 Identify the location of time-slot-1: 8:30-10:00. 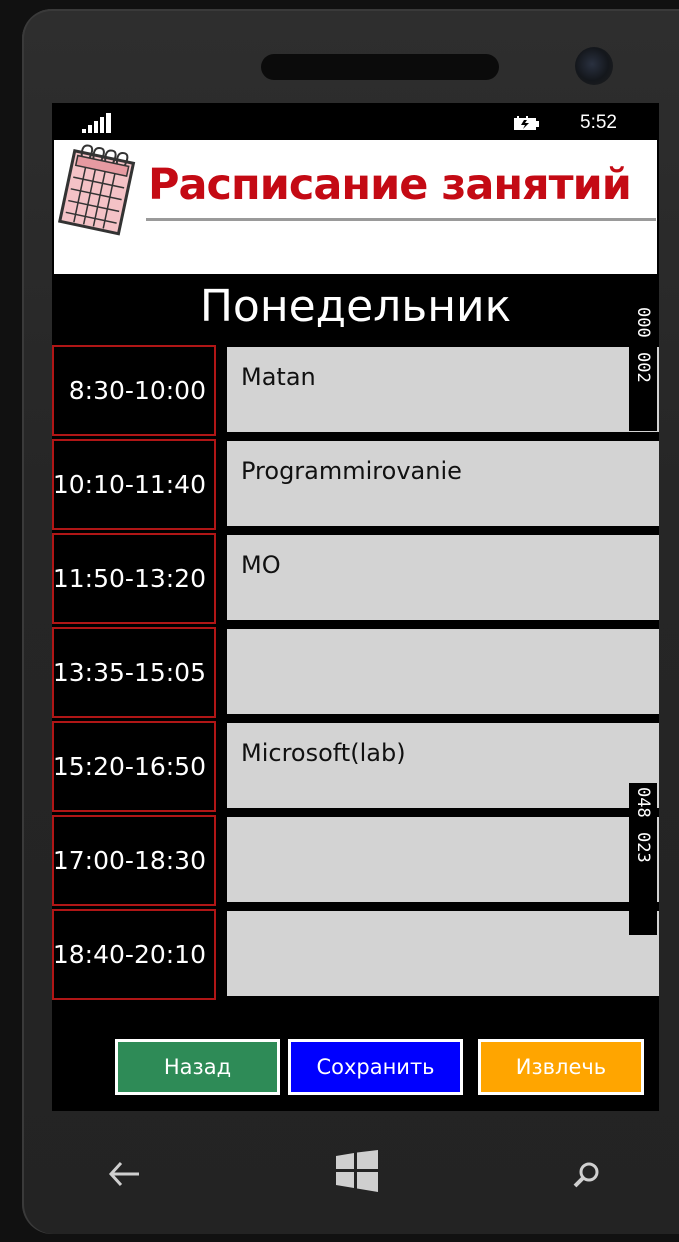
(134, 390).